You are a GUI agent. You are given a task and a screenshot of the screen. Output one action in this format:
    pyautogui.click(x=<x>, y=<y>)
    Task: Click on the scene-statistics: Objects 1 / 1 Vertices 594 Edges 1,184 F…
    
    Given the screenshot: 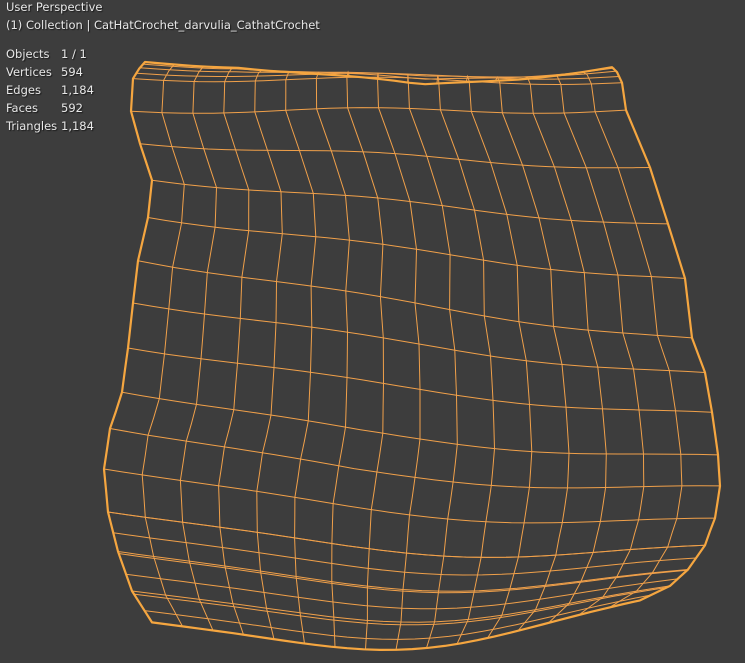 What is the action you would take?
    pyautogui.click(x=50, y=92)
    